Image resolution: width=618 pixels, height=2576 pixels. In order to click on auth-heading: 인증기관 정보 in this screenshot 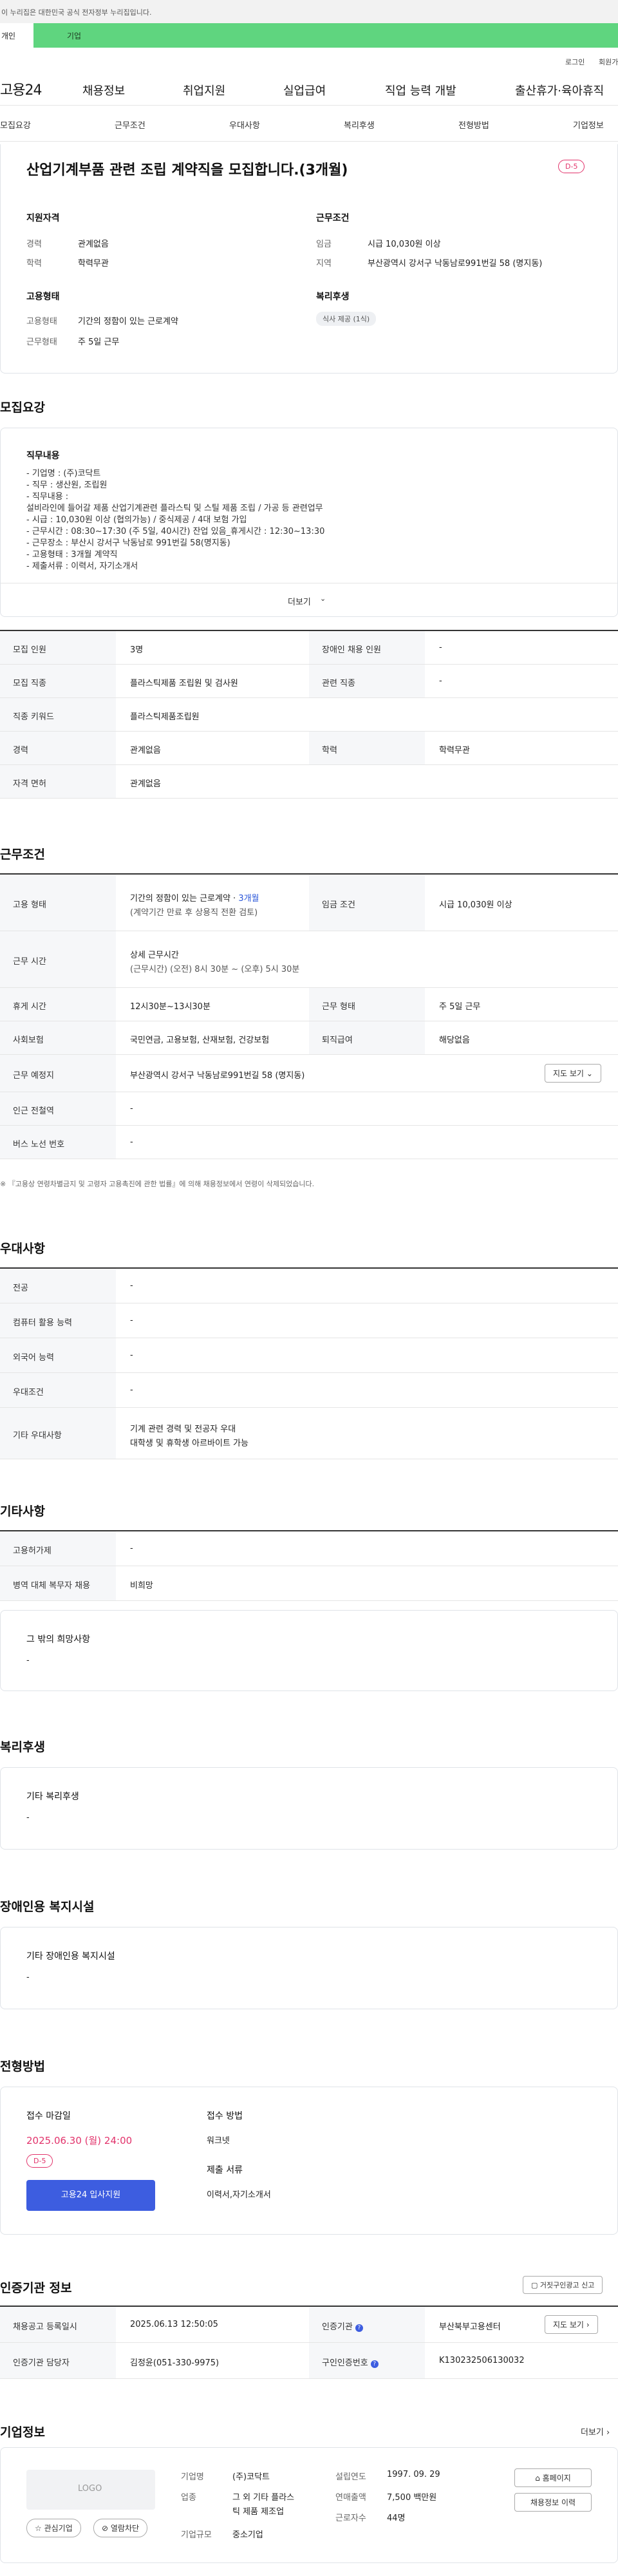, I will do `click(36, 2288)`.